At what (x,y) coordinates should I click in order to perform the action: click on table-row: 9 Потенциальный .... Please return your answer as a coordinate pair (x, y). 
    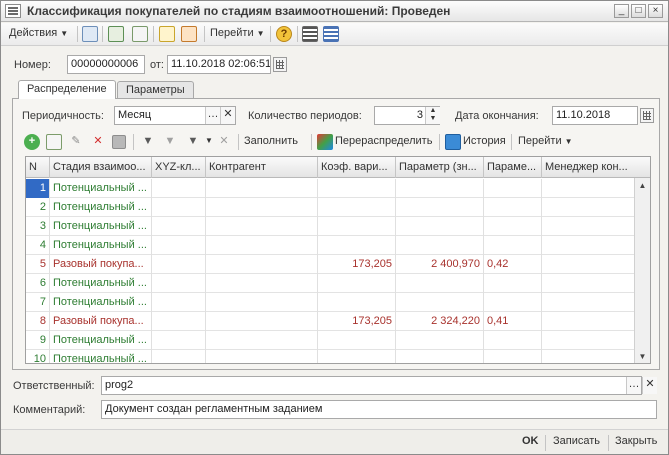
    Looking at the image, I should click on (331, 340).